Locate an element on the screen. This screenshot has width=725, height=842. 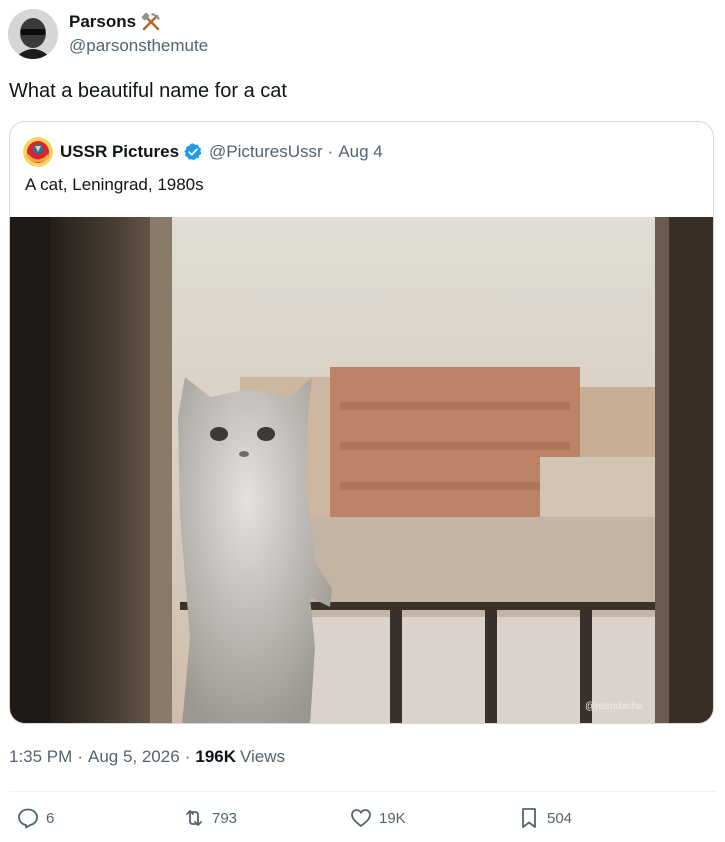
repost-button: 793 is located at coordinates (209, 818).